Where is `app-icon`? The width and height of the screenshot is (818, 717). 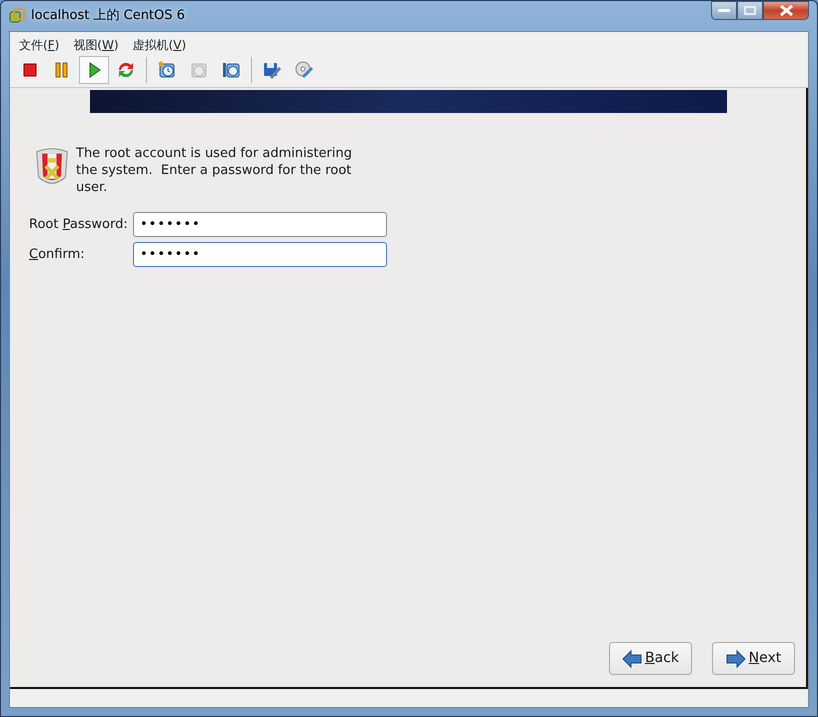
app-icon is located at coordinates (17, 16).